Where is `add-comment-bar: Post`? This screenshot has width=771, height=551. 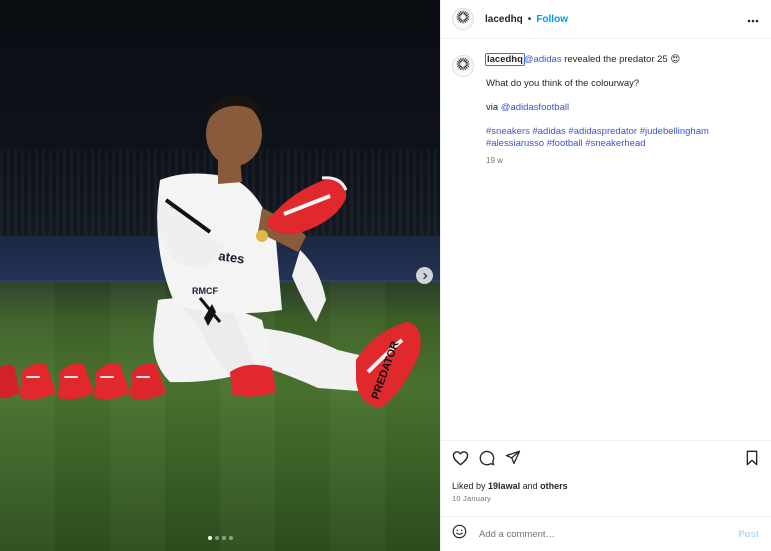
add-comment-bar: Post is located at coordinates (606, 533).